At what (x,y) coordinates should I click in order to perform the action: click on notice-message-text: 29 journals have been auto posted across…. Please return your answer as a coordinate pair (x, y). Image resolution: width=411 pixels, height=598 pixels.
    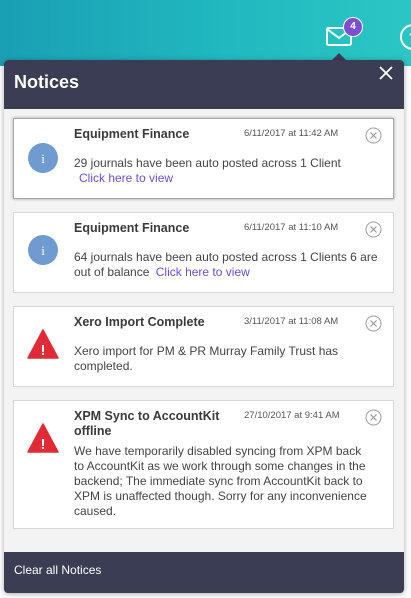
    Looking at the image, I should click on (207, 163).